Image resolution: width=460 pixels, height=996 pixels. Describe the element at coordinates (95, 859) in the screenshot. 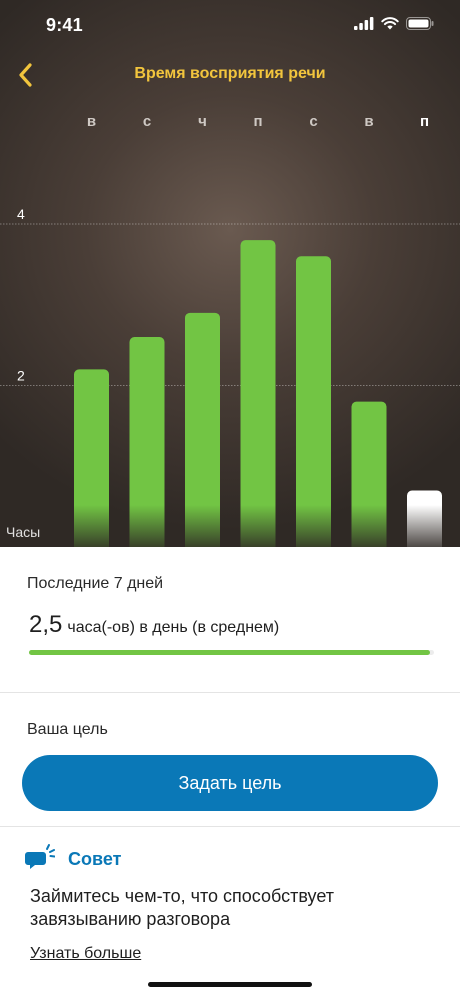

I see `tip-title: Совет` at that location.